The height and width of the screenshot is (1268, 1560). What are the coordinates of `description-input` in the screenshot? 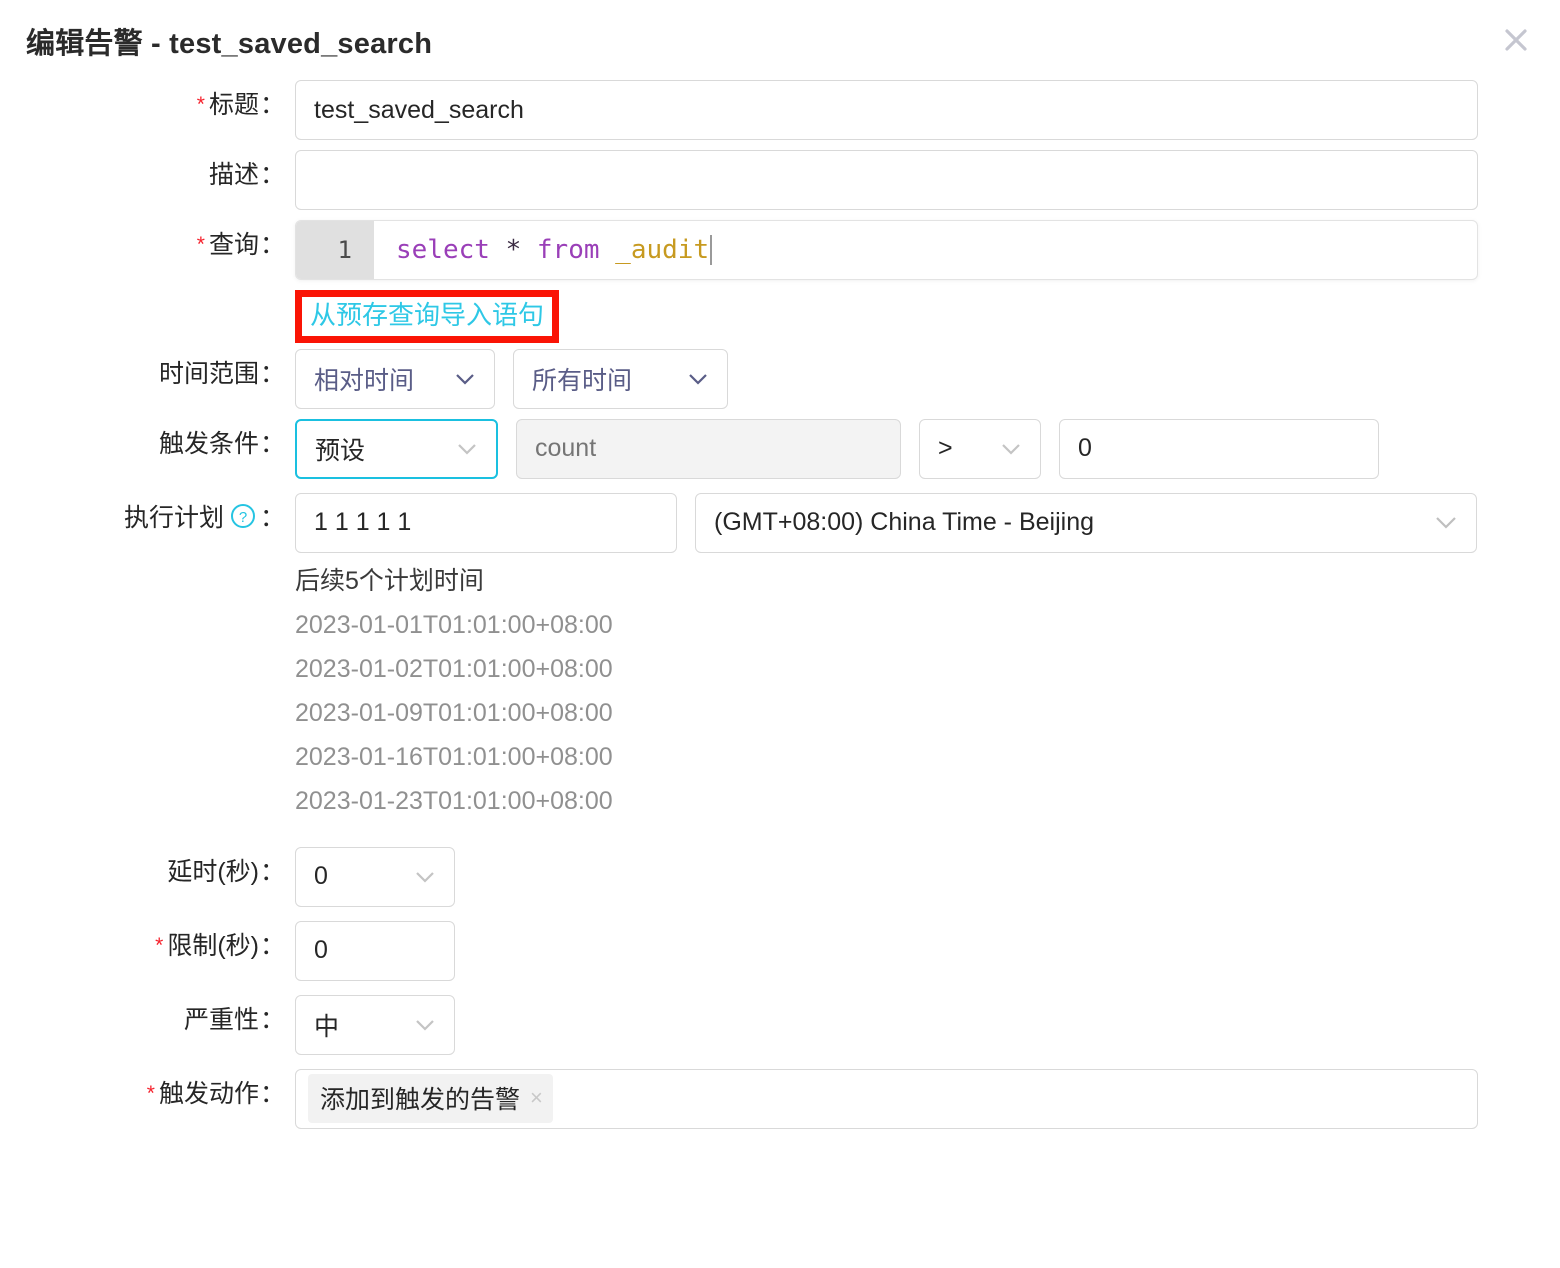 It's located at (886, 180).